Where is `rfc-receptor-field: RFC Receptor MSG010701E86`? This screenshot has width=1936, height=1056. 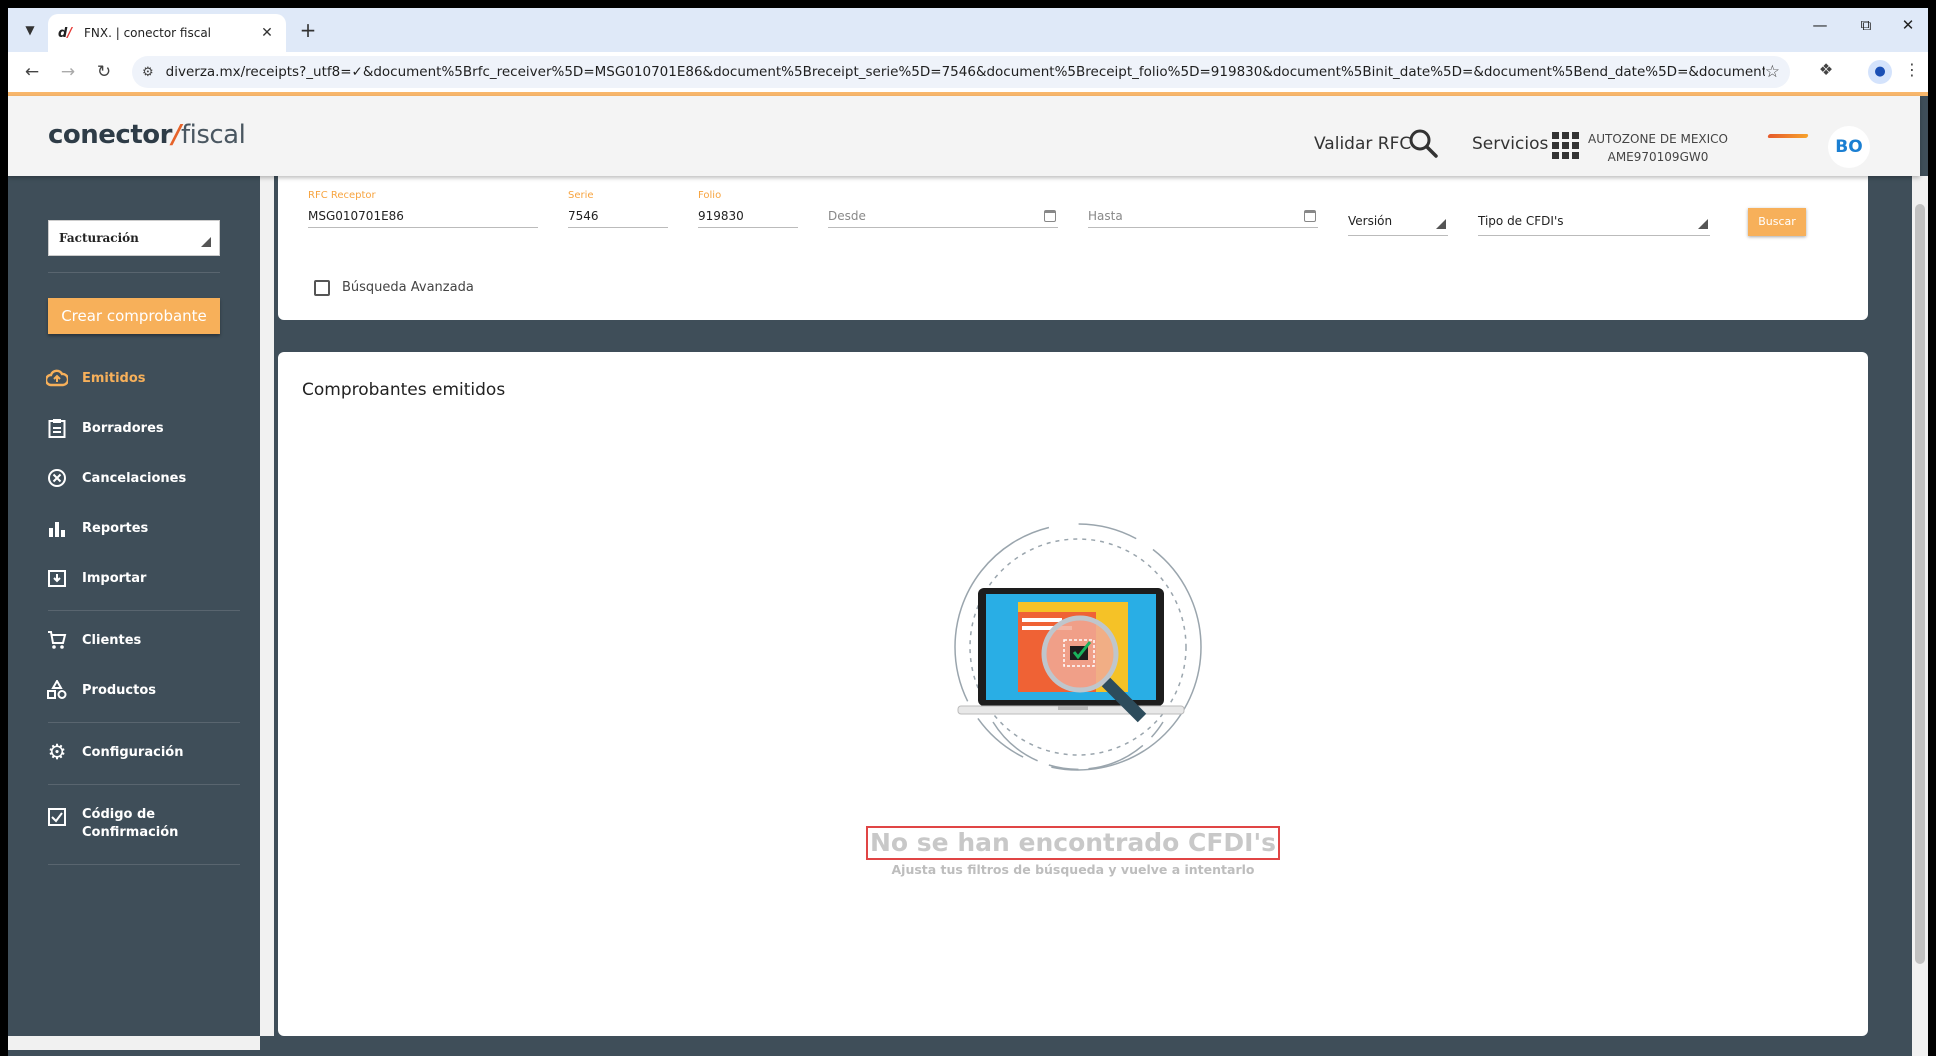
rfc-receptor-field: RFC Receptor MSG010701E86 is located at coordinates (423, 209).